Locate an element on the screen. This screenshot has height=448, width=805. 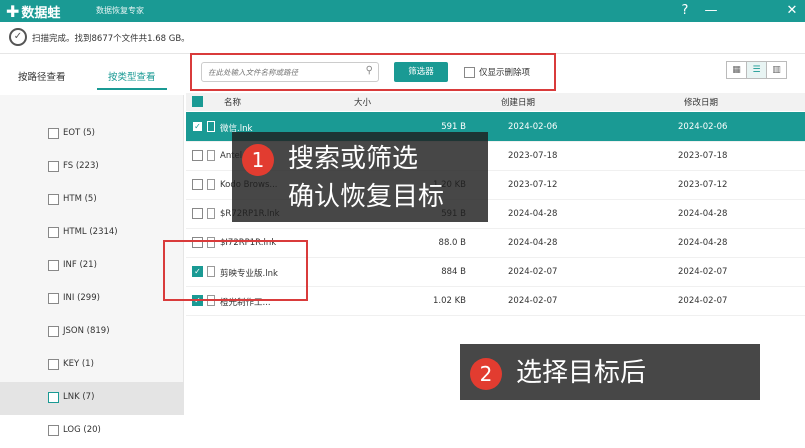
step-1-line2: 确认恢复目标 is located at coordinates (366, 197).